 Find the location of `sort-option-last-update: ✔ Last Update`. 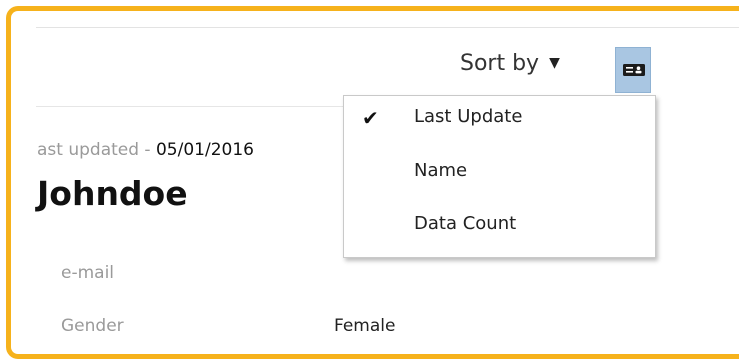

sort-option-last-update: ✔ Last Update is located at coordinates (499, 122).